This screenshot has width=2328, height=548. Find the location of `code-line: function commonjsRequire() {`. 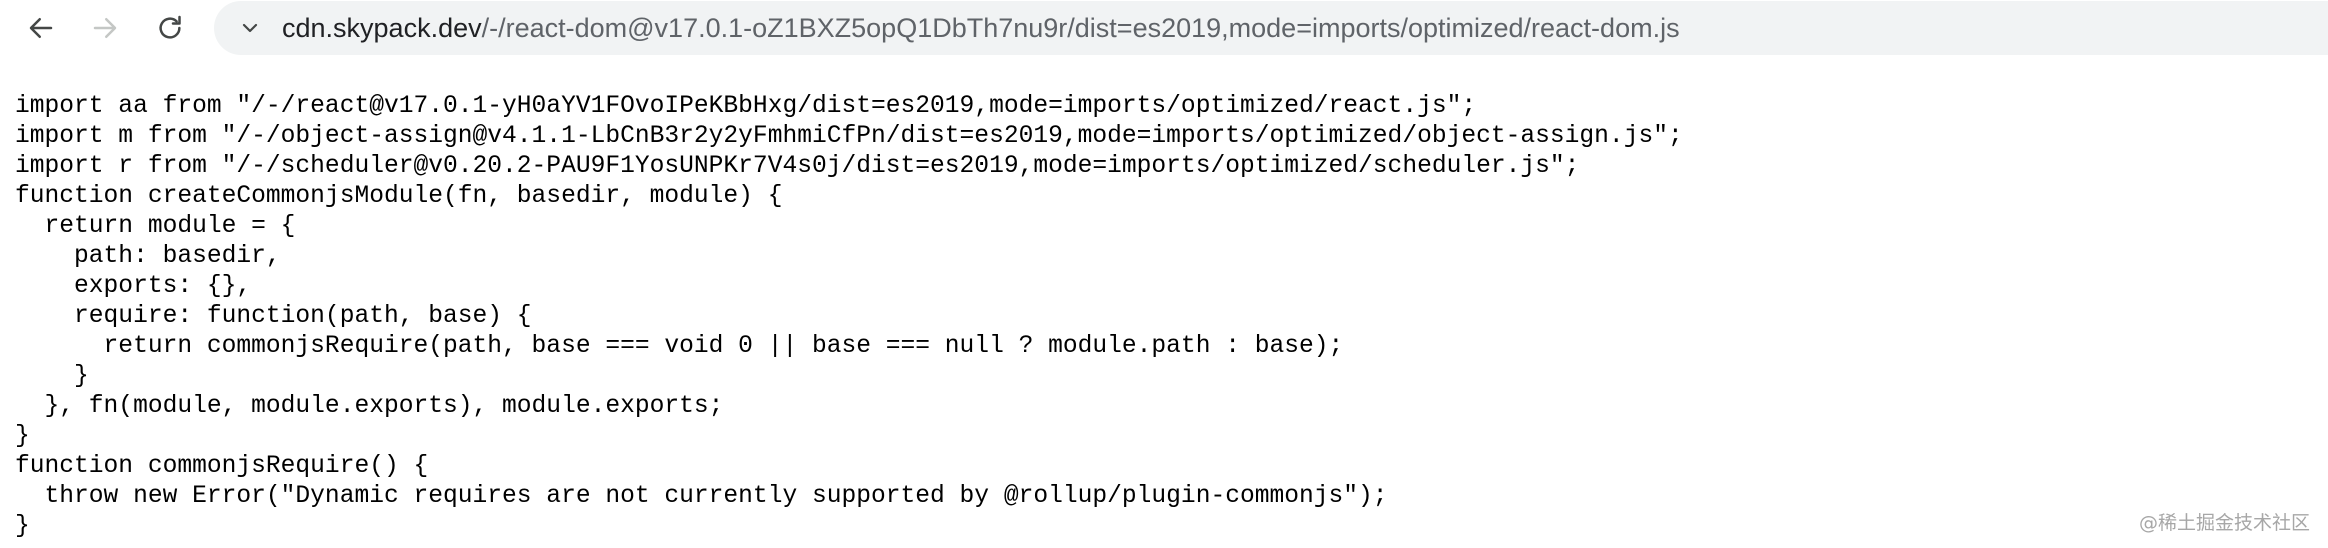

code-line: function commonjsRequire() { is located at coordinates (222, 466).